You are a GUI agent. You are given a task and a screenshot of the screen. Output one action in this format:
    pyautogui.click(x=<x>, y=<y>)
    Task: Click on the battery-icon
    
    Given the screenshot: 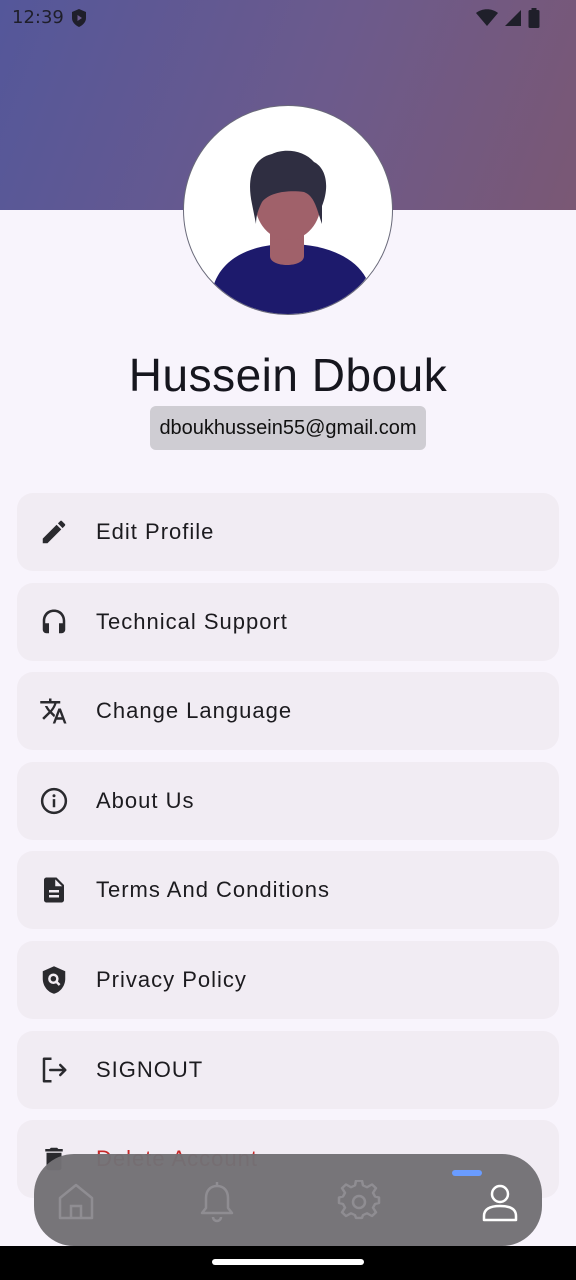 What is the action you would take?
    pyautogui.click(x=534, y=18)
    